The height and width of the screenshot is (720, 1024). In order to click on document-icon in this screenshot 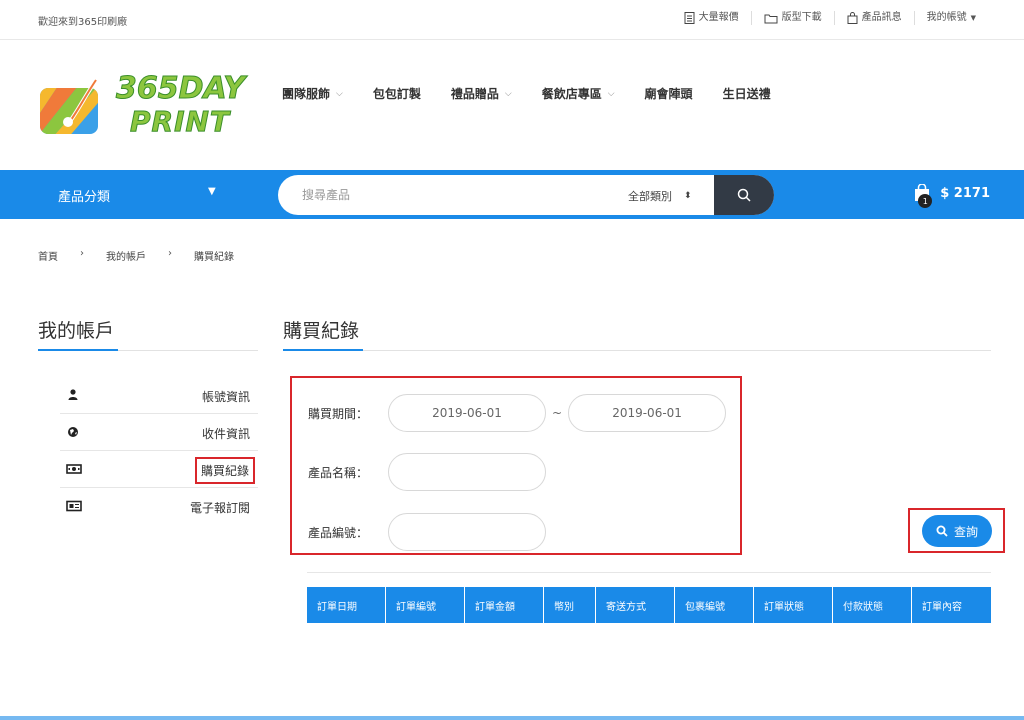, I will do `click(689, 18)`.